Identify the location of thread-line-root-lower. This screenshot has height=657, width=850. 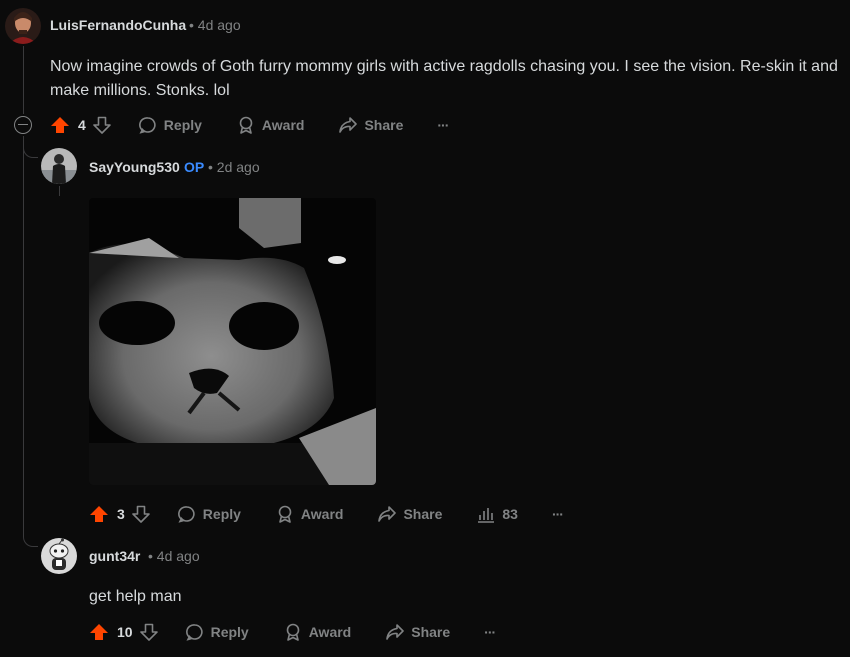
(23, 336).